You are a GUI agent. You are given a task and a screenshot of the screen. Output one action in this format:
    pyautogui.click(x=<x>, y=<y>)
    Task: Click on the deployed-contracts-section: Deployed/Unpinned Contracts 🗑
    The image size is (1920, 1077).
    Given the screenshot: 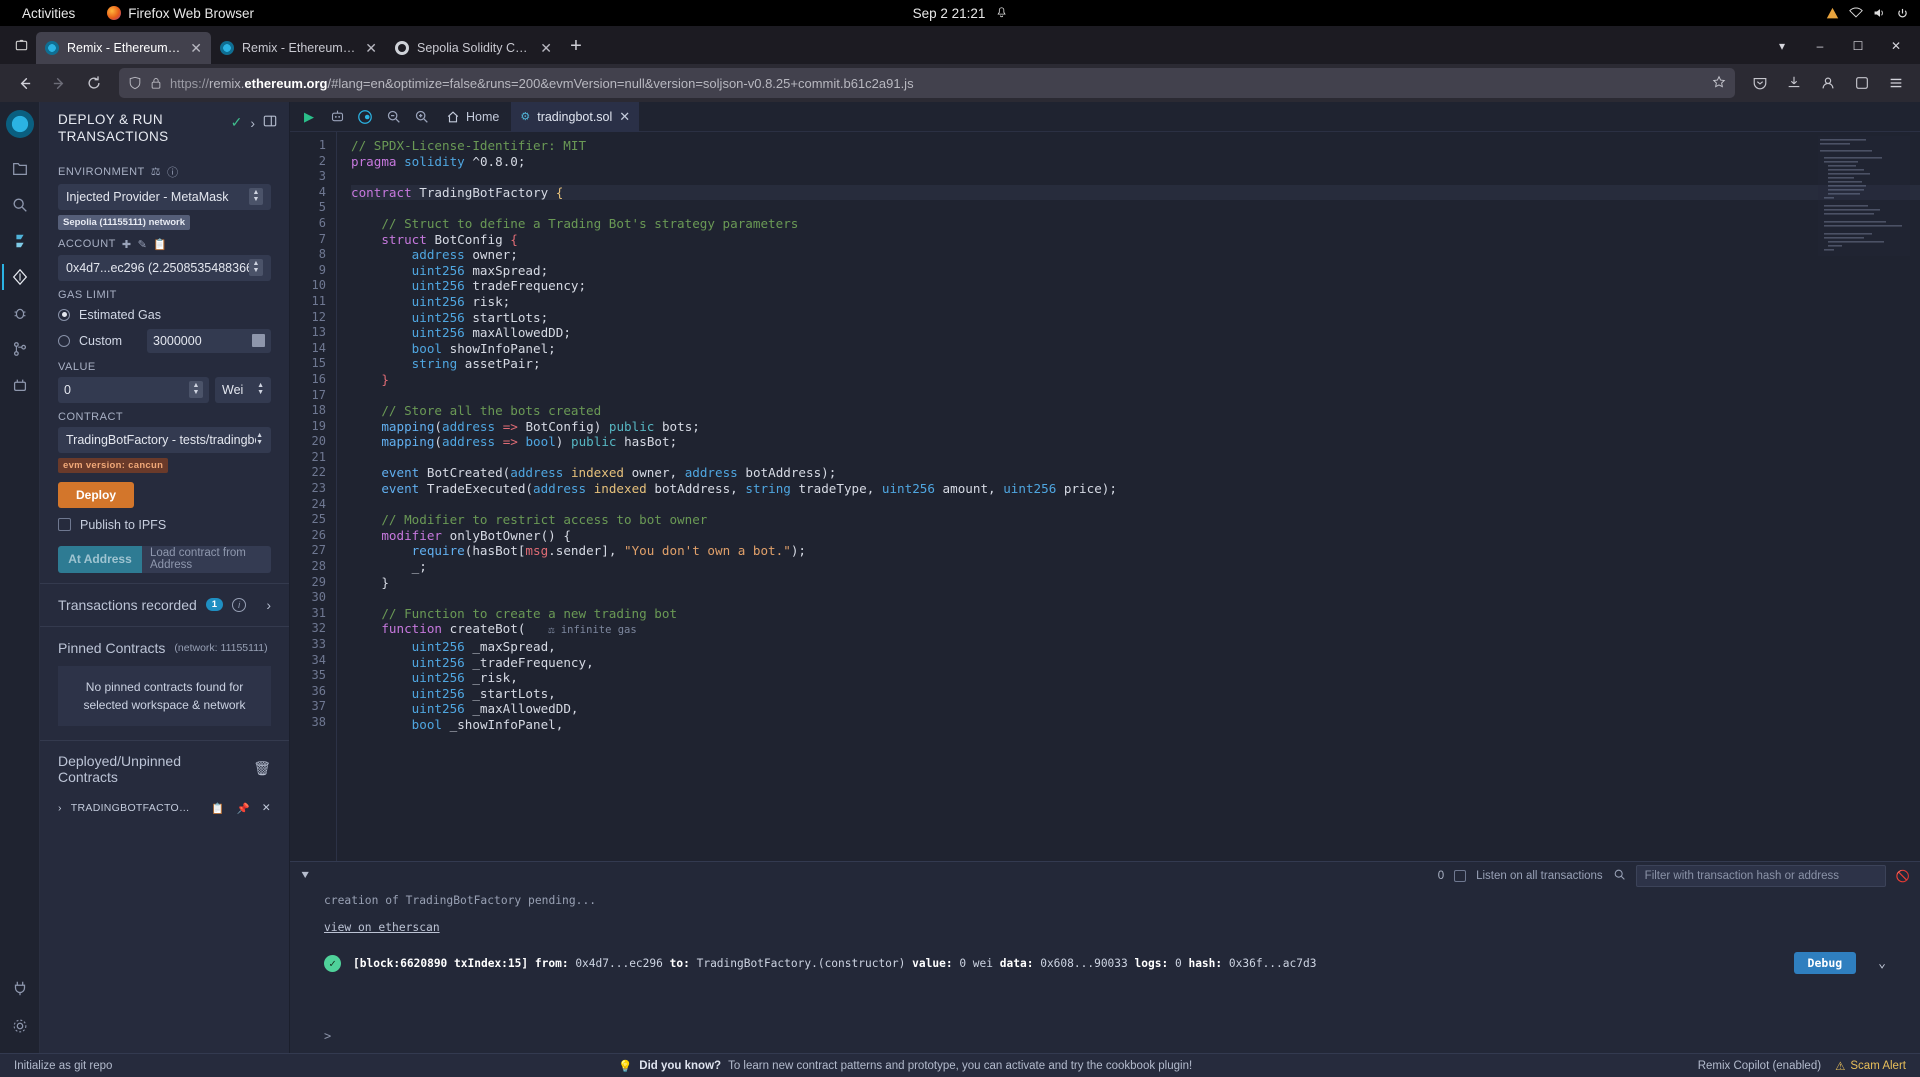 What is the action you would take?
    pyautogui.click(x=164, y=766)
    